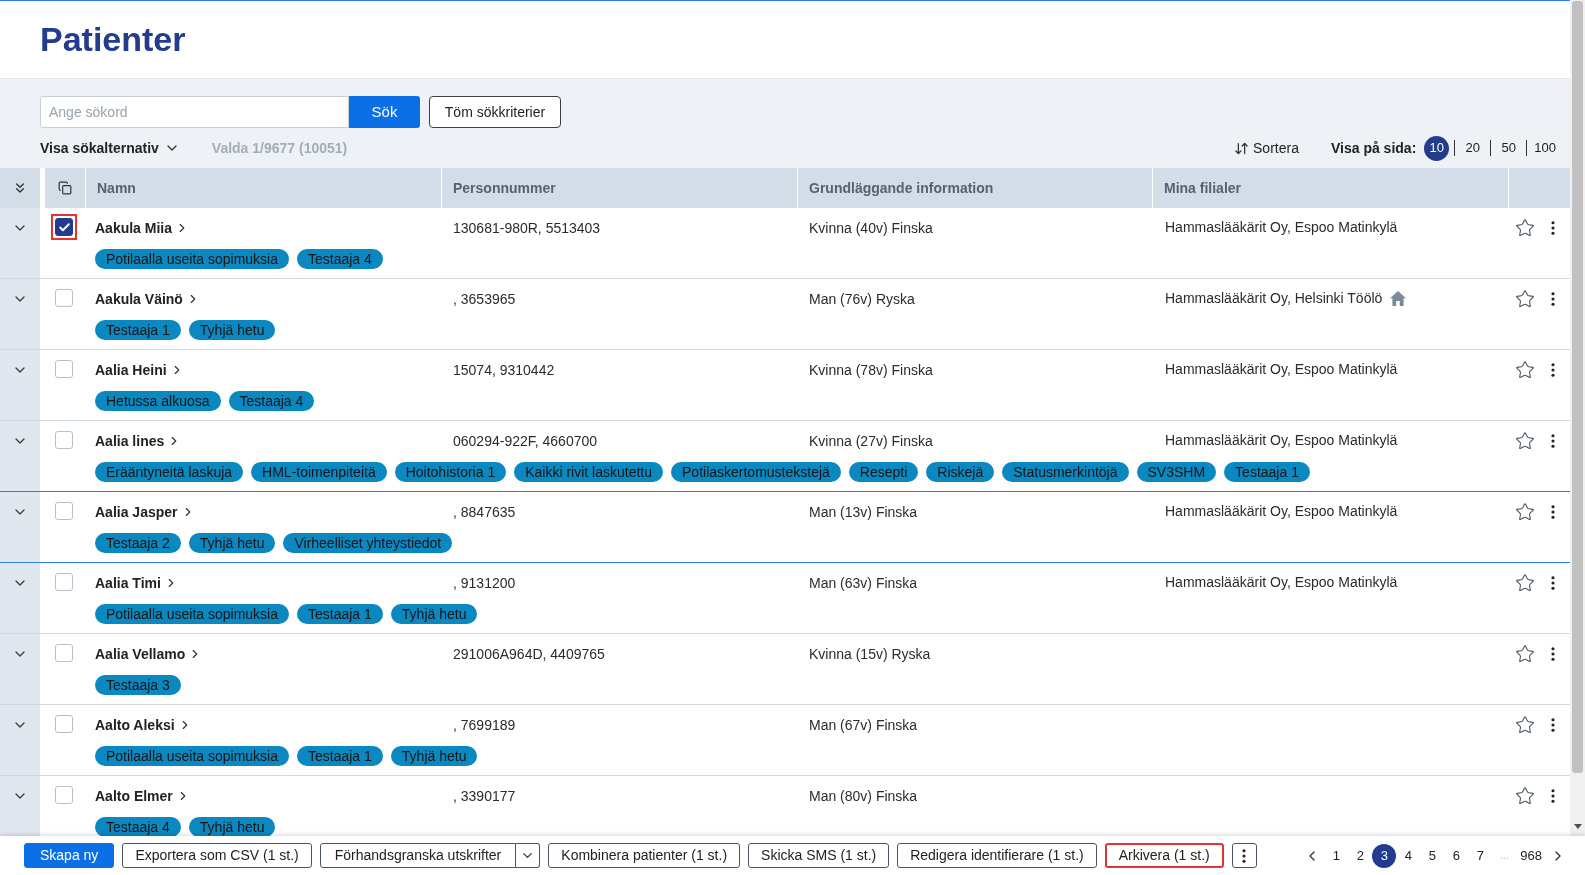  I want to click on page-button: 3, so click(1384, 855).